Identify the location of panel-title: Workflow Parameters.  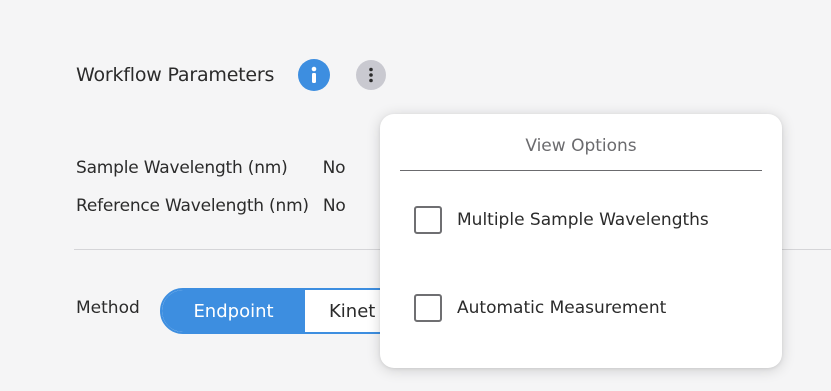
(175, 75).